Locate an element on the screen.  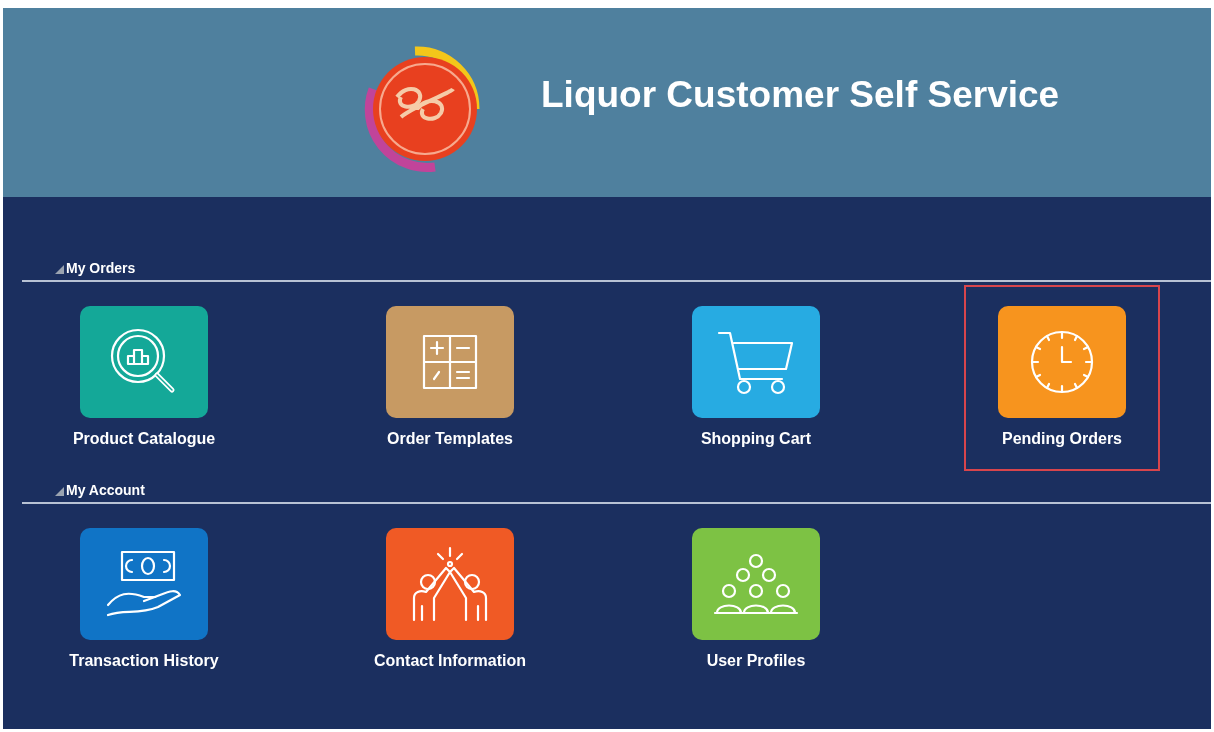
tile-label: Pending Orders is located at coordinates (1062, 439).